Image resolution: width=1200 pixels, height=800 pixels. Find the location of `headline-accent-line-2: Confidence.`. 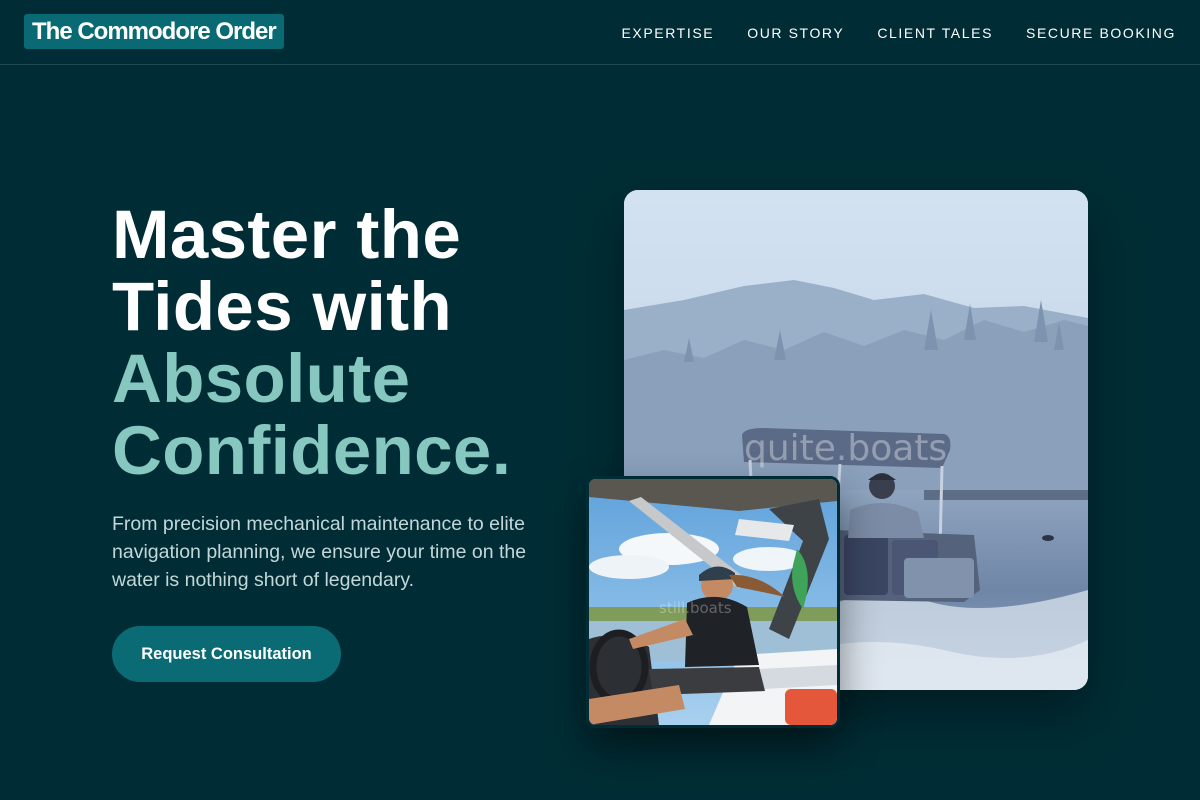

headline-accent-line-2: Confidence. is located at coordinates (312, 450).